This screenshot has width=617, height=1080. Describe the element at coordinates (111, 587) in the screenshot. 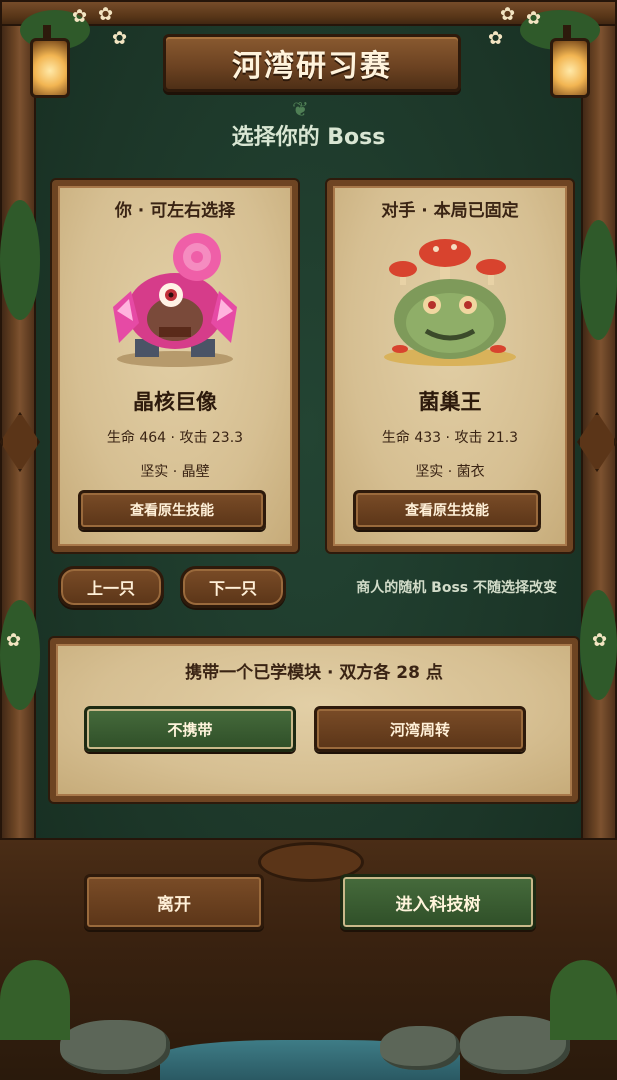

I see `prev-boss-button: 上一只` at that location.